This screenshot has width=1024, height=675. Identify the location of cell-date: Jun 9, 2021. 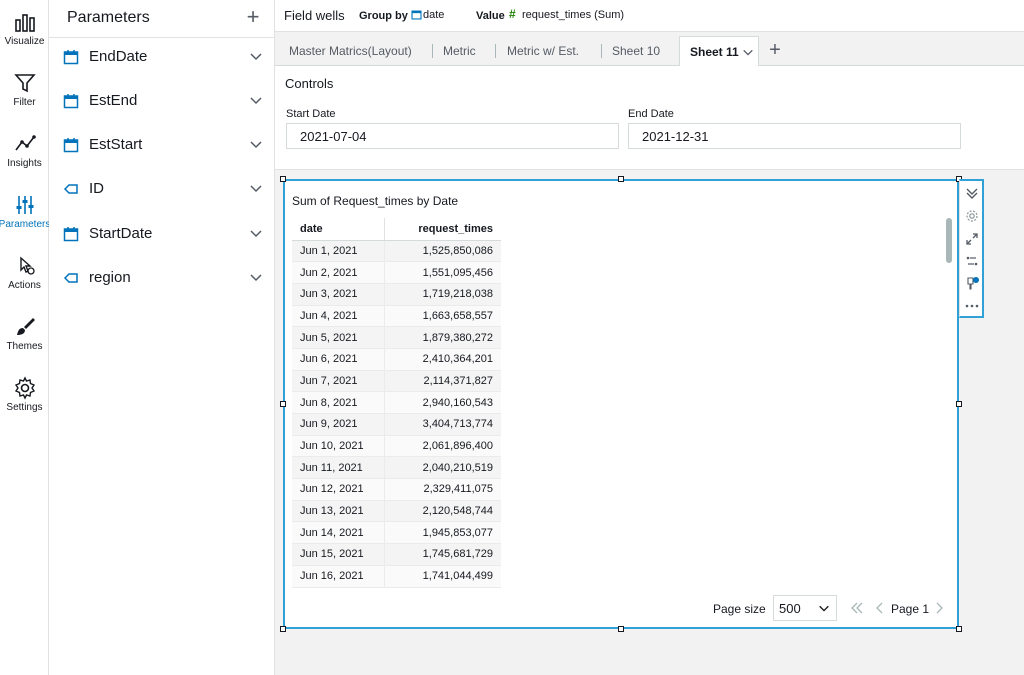
(338, 424).